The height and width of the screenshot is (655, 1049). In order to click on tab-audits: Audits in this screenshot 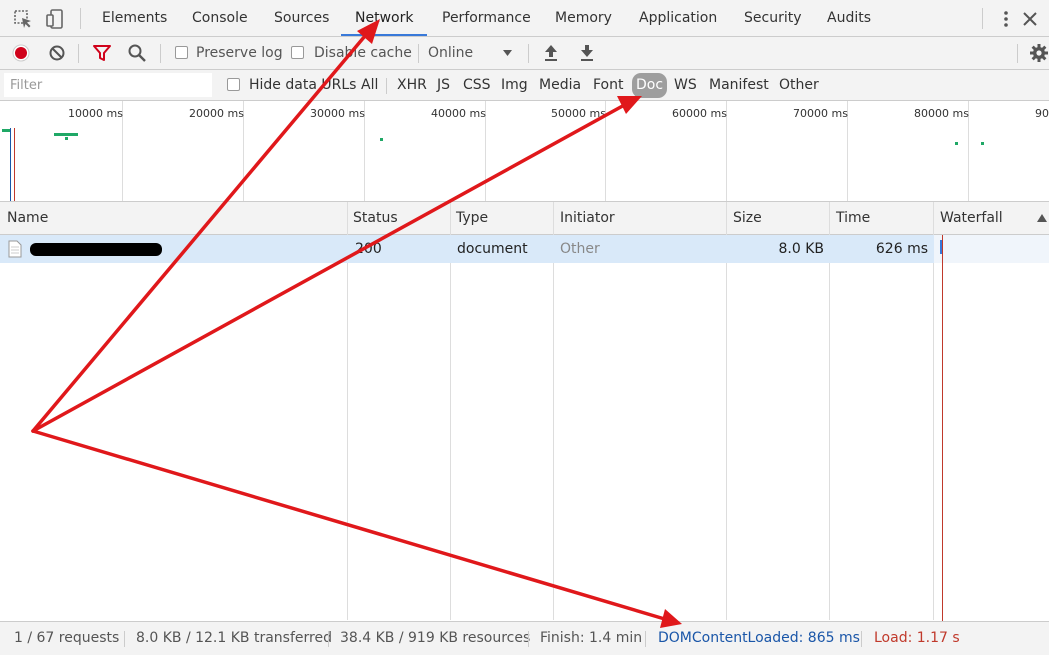, I will do `click(849, 18)`.